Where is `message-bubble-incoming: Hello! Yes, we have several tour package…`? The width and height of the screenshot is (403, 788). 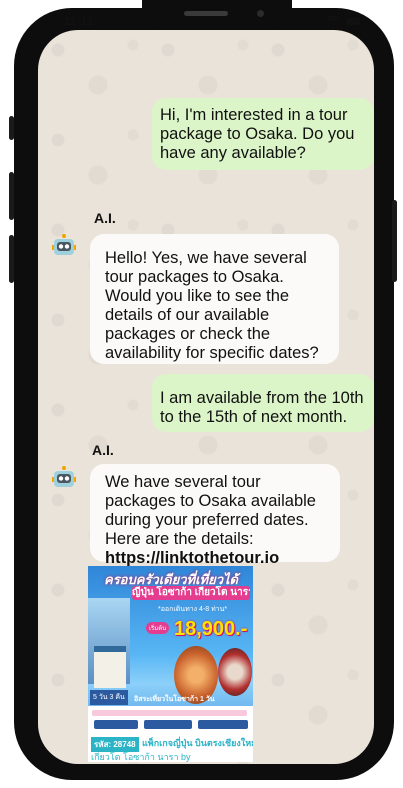 message-bubble-incoming: Hello! Yes, we have several tour package… is located at coordinates (214, 299).